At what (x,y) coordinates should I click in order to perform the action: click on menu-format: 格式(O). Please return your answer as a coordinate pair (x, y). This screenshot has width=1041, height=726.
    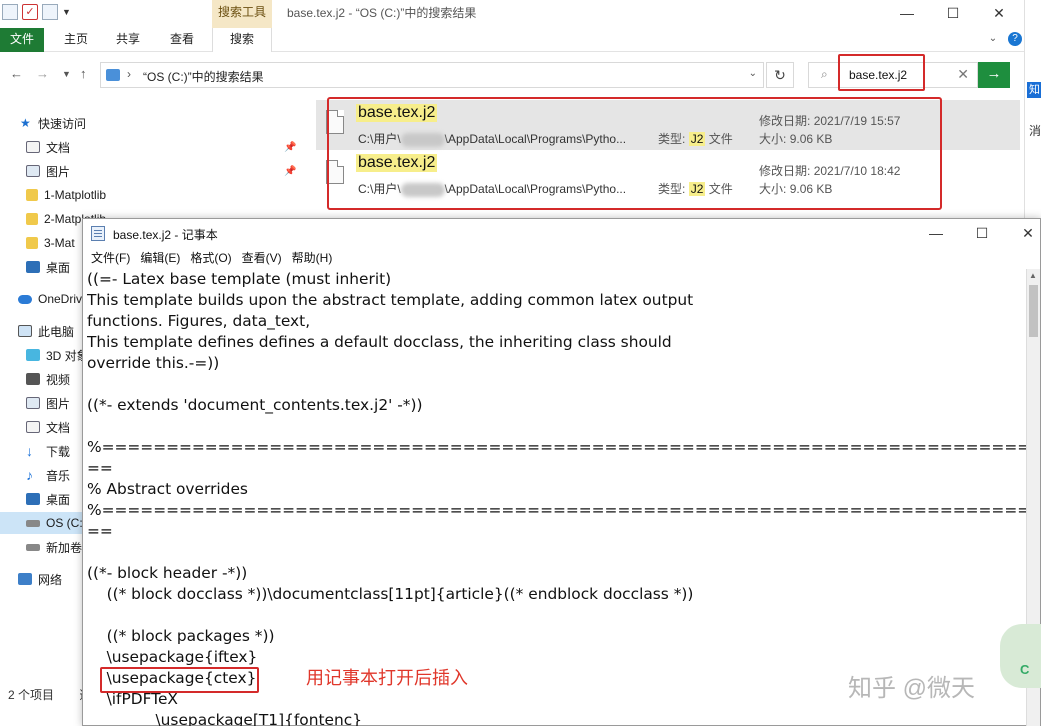
    Looking at the image, I should click on (210, 258).